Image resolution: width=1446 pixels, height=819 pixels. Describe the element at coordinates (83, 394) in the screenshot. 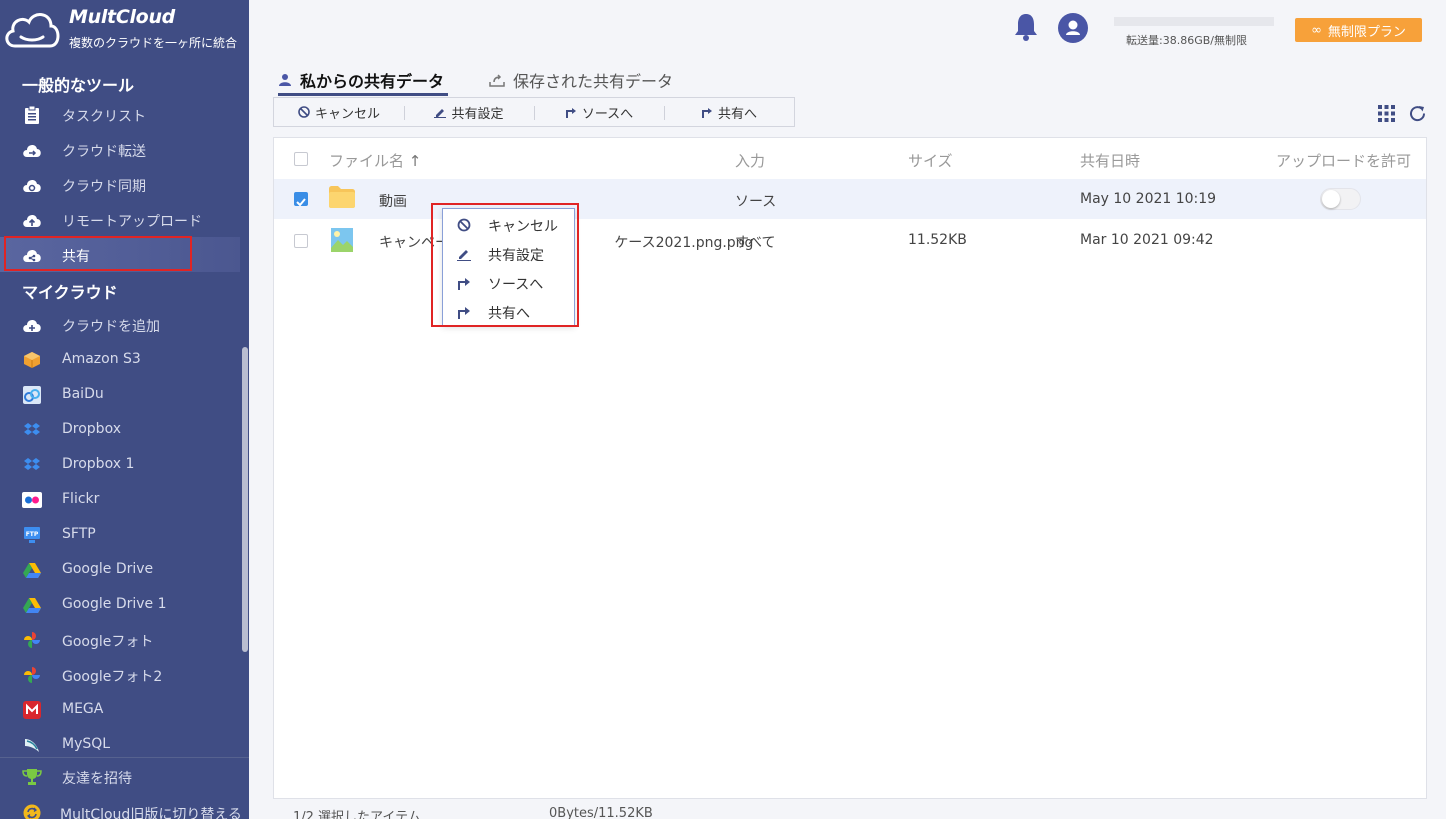

I see `sidebar-item-label: BaiDu` at that location.